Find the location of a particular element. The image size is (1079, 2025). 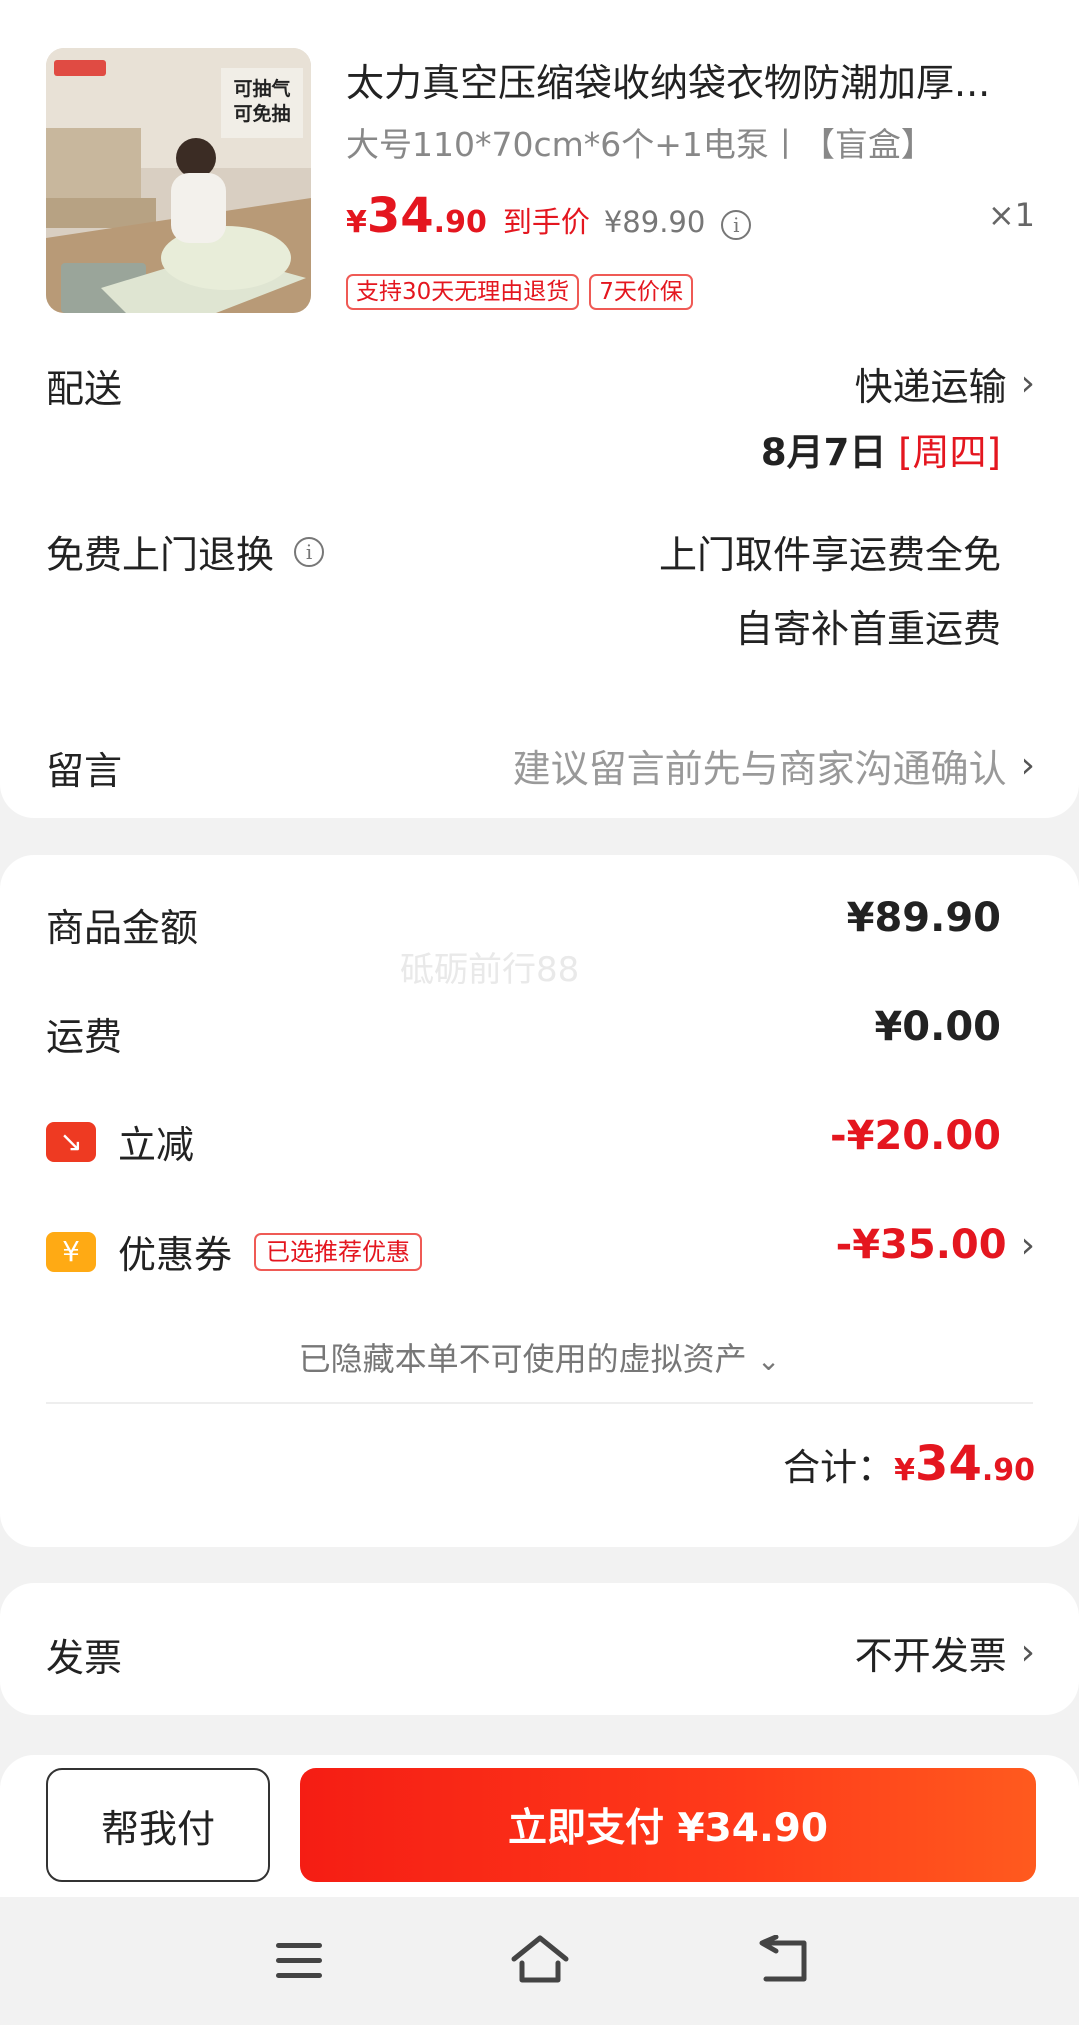

price-integer: 34 is located at coordinates (400, 216).